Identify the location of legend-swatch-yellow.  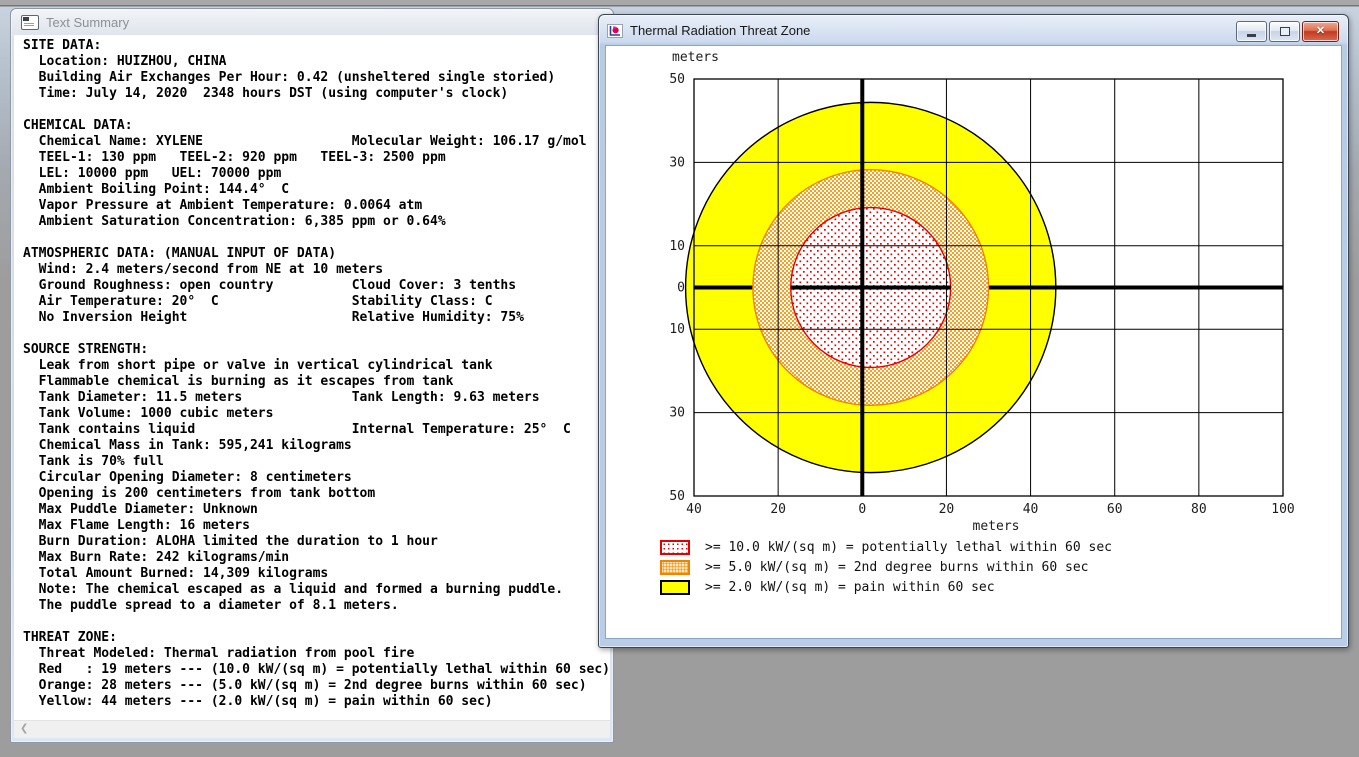
(675, 587).